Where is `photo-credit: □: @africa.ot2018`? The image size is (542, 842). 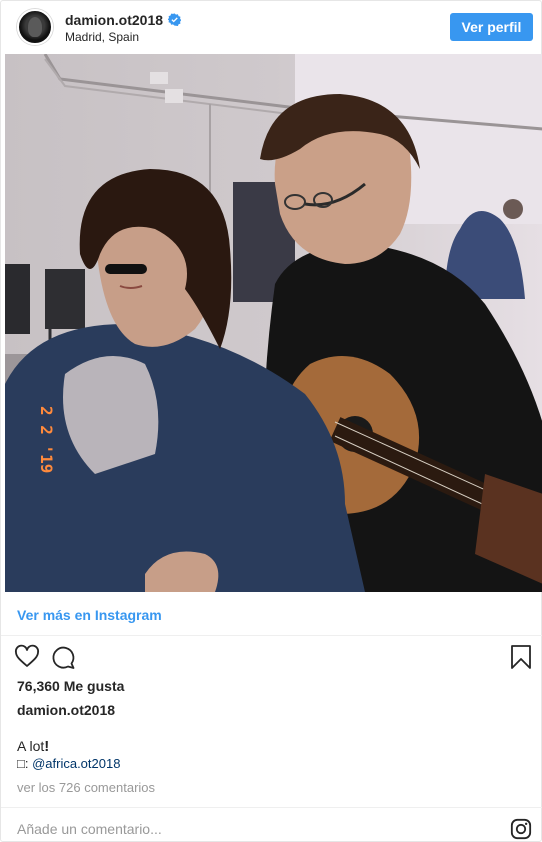 photo-credit: □: @africa.ot2018 is located at coordinates (68, 763).